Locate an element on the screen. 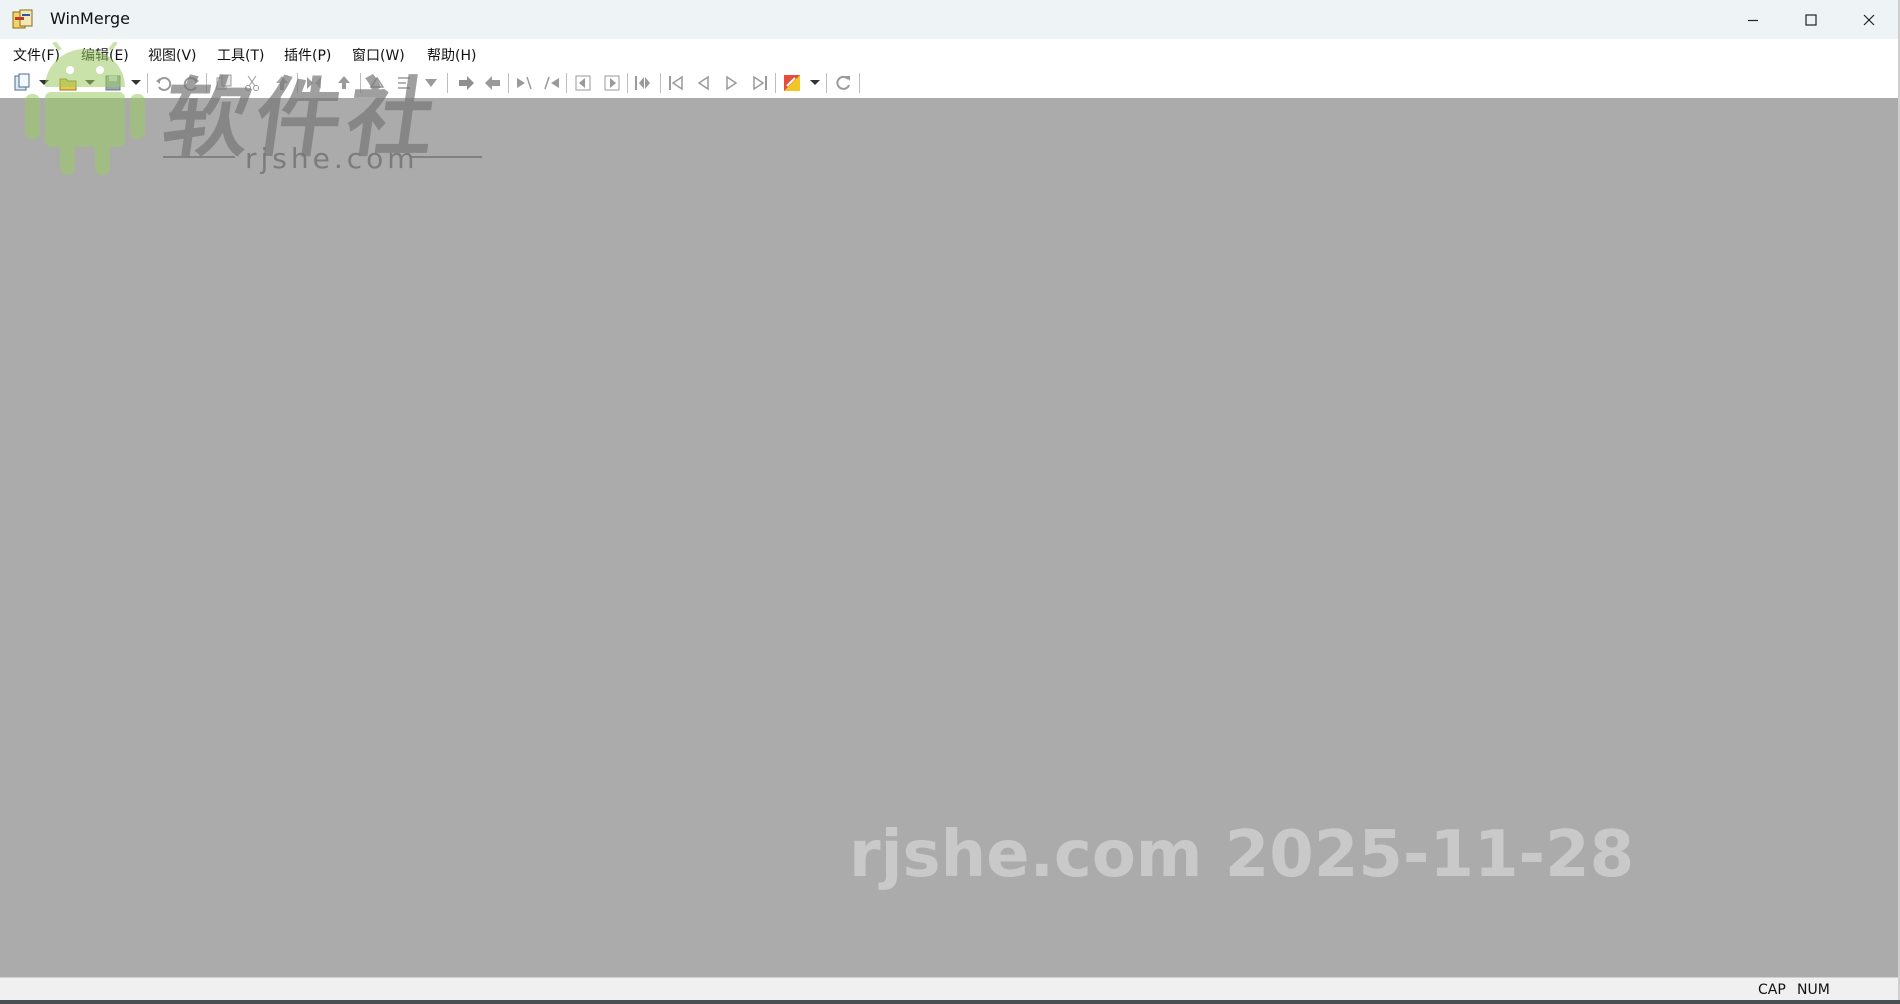  copy-left-icon is located at coordinates (492, 83).